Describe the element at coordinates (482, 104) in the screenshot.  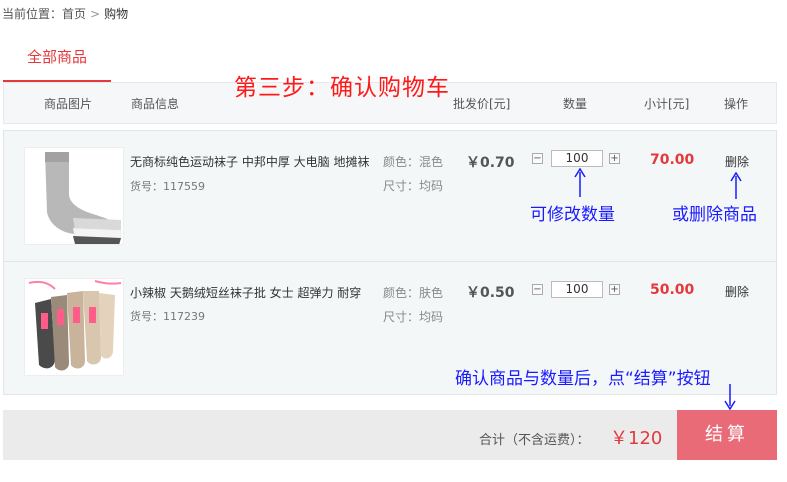
I see `header-price: 批发价[元]` at that location.